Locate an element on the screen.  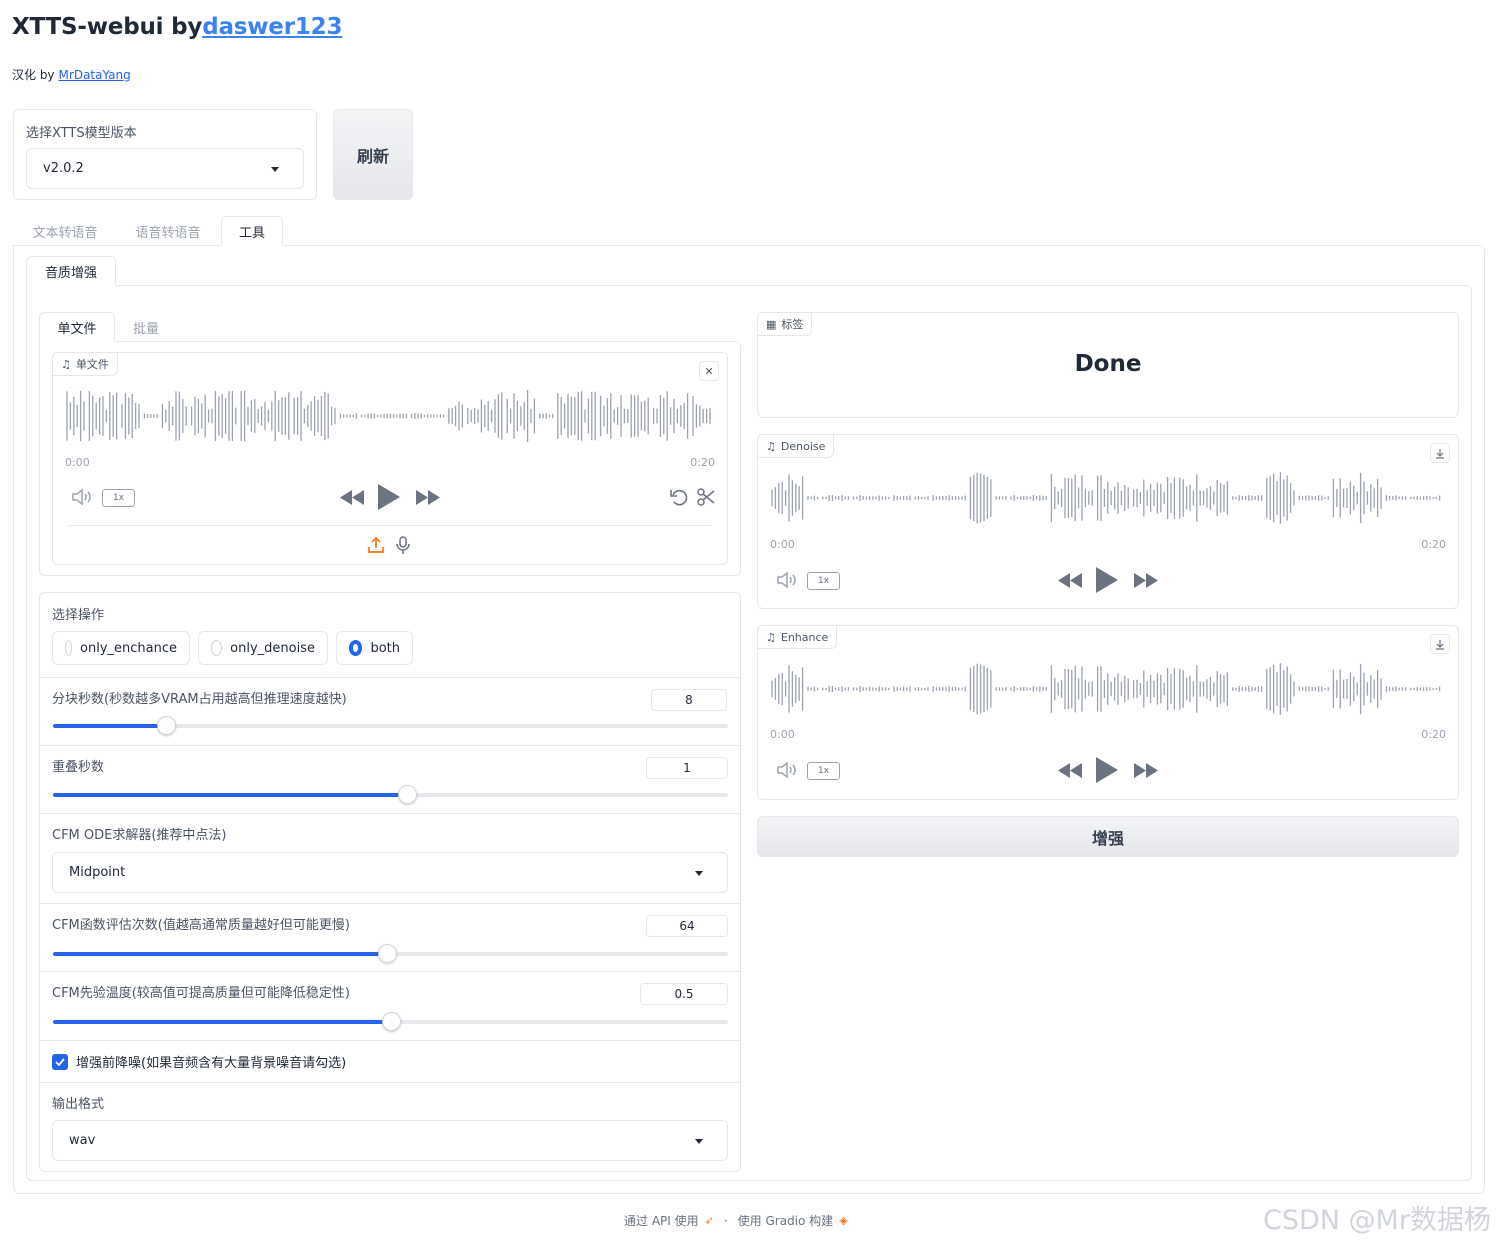
status-value: Done is located at coordinates (1108, 364).